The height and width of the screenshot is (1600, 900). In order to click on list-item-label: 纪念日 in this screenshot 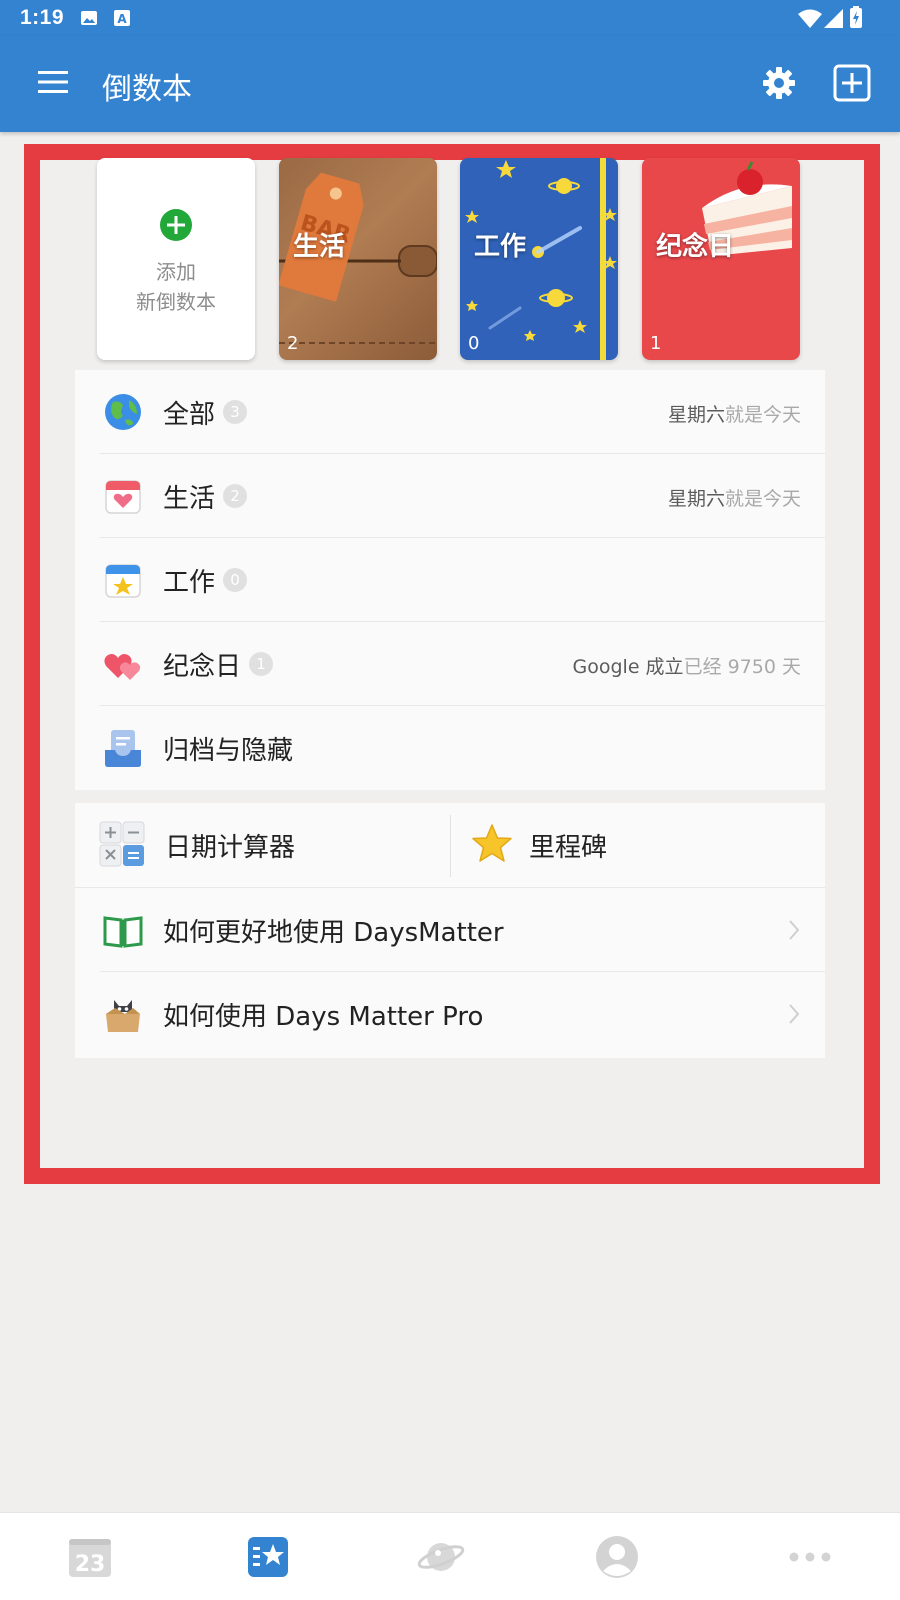, I will do `click(202, 667)`.